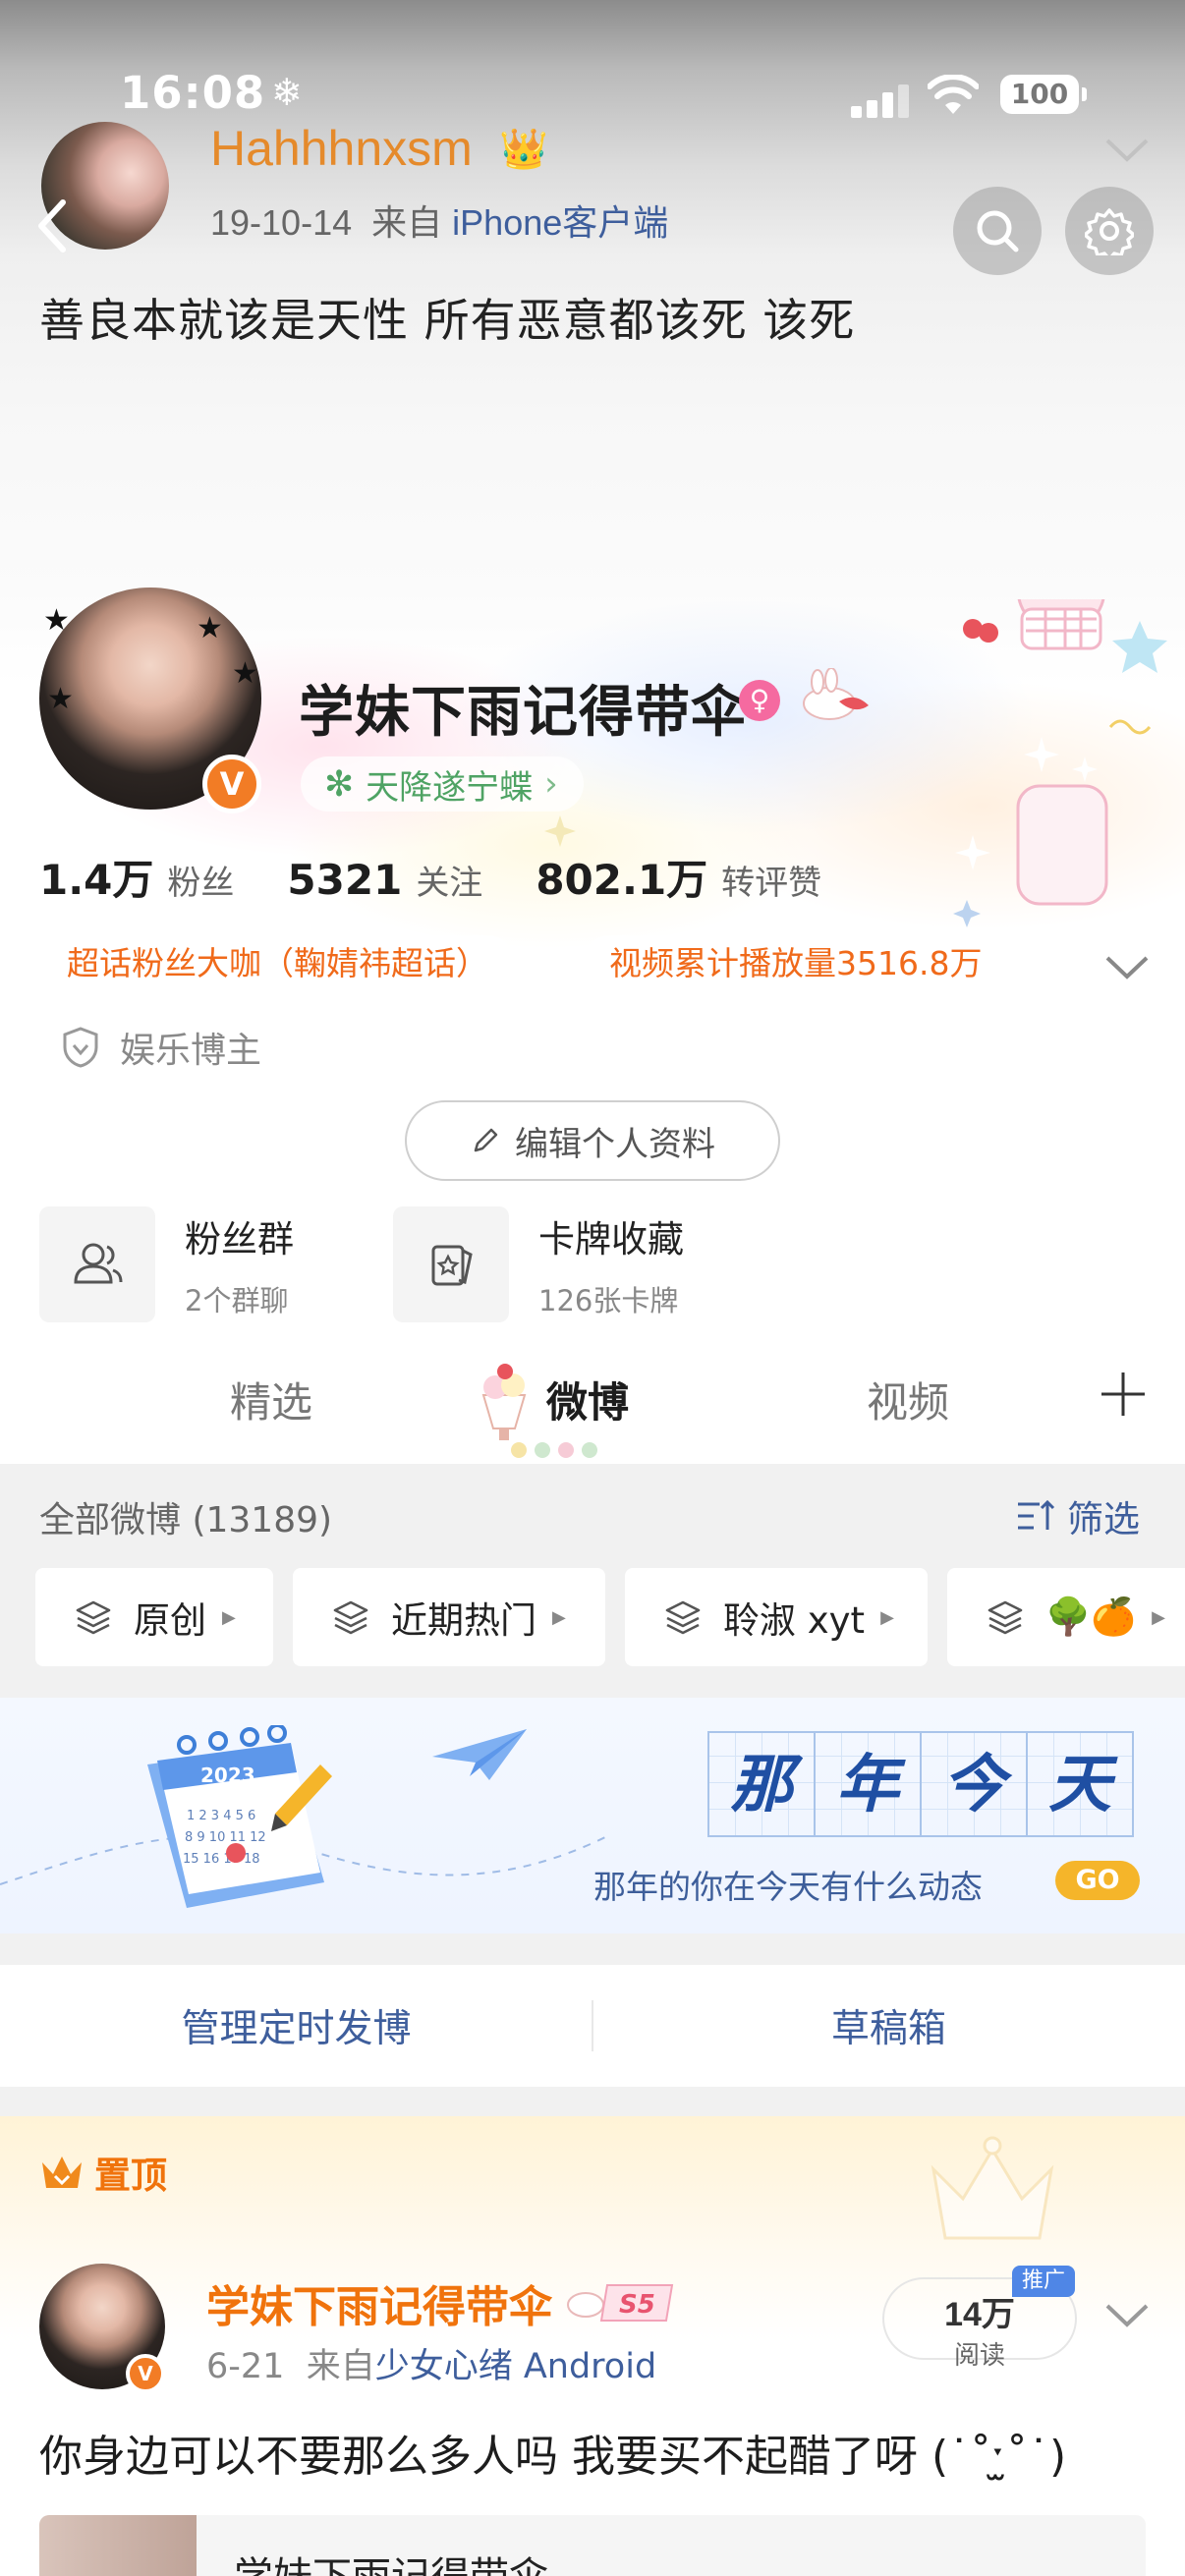 This screenshot has width=1185, height=2576. What do you see at coordinates (538, 1264) in the screenshot?
I see `card-collection-entry: 卡牌收藏 126张卡牌` at bounding box center [538, 1264].